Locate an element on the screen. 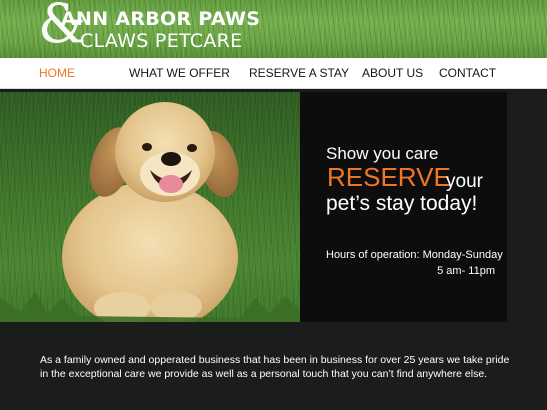  promo-your: your is located at coordinates (464, 181).